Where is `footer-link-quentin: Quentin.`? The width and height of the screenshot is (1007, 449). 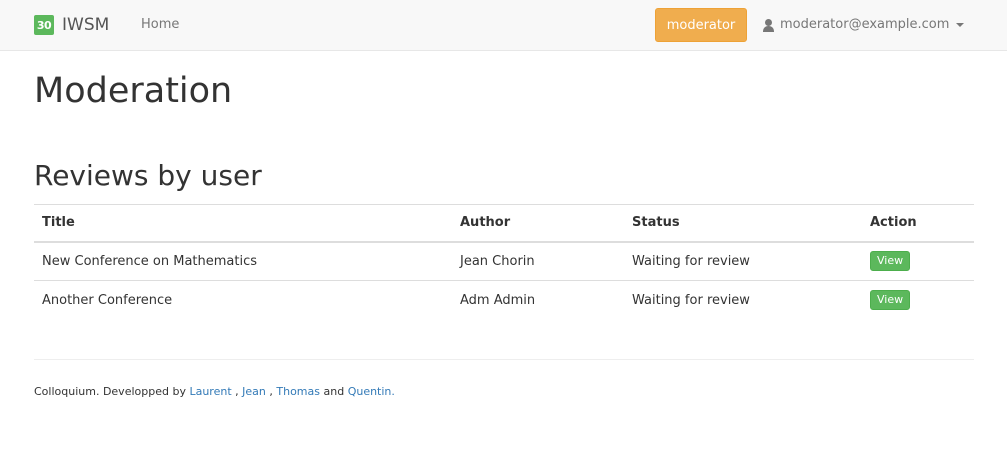
footer-link-quentin: Quentin. is located at coordinates (371, 391).